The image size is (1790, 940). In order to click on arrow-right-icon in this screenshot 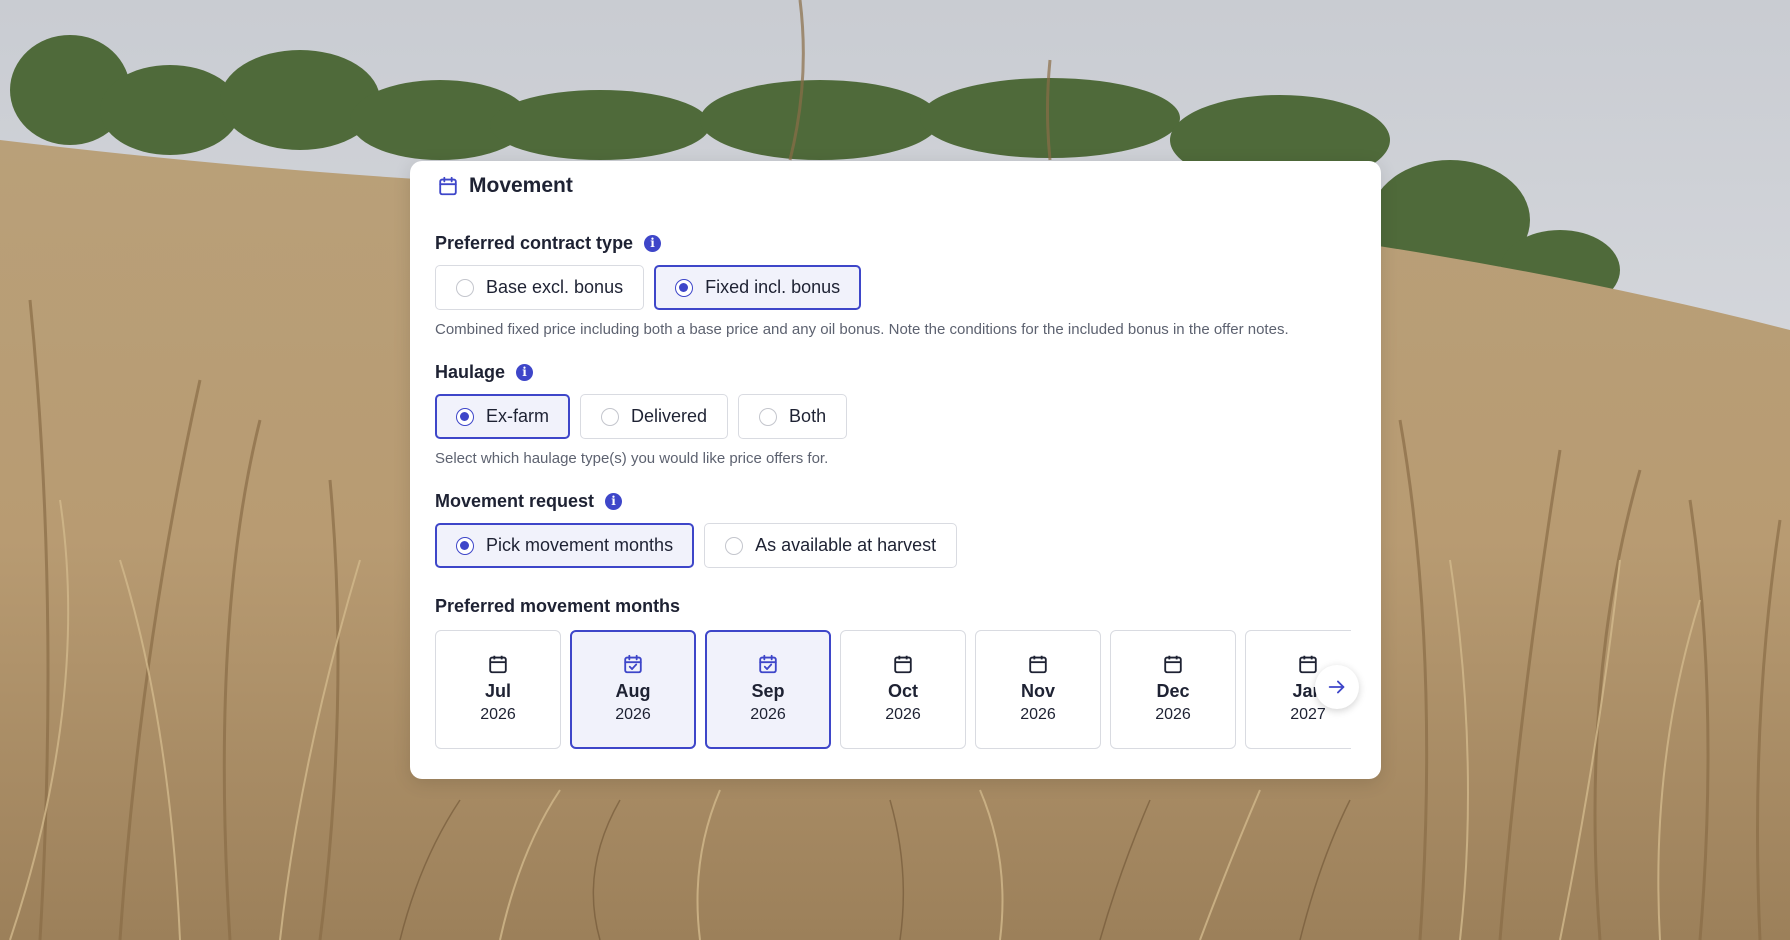, I will do `click(1336, 687)`.